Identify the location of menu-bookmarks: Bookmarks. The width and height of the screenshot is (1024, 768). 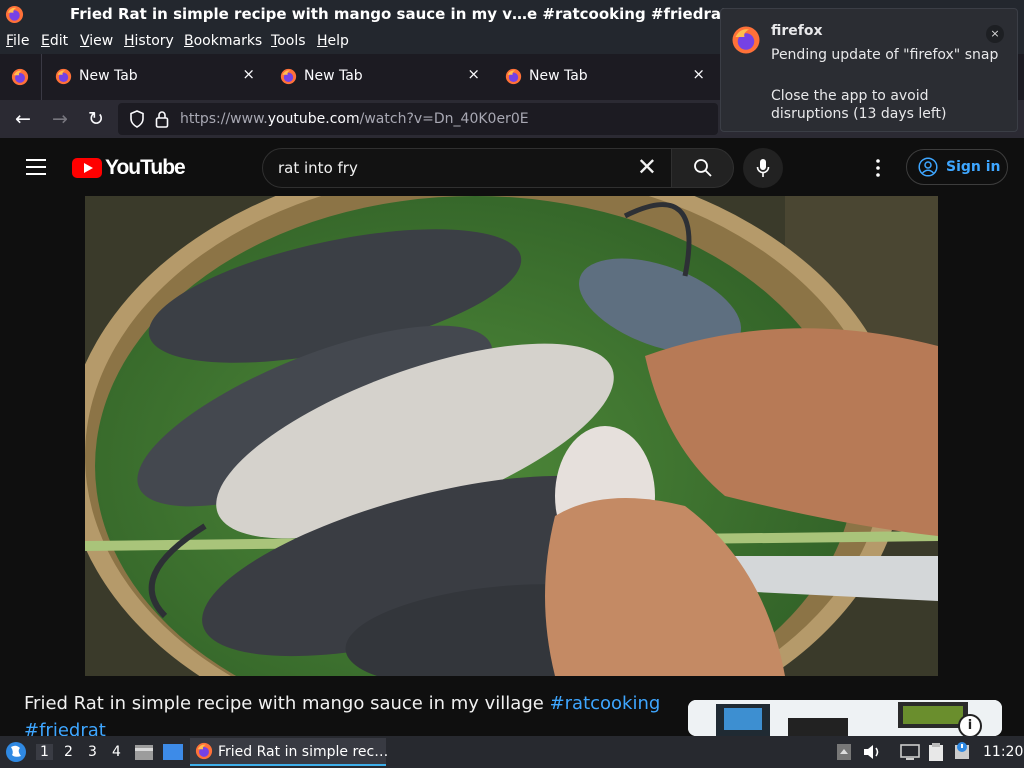
(223, 41).